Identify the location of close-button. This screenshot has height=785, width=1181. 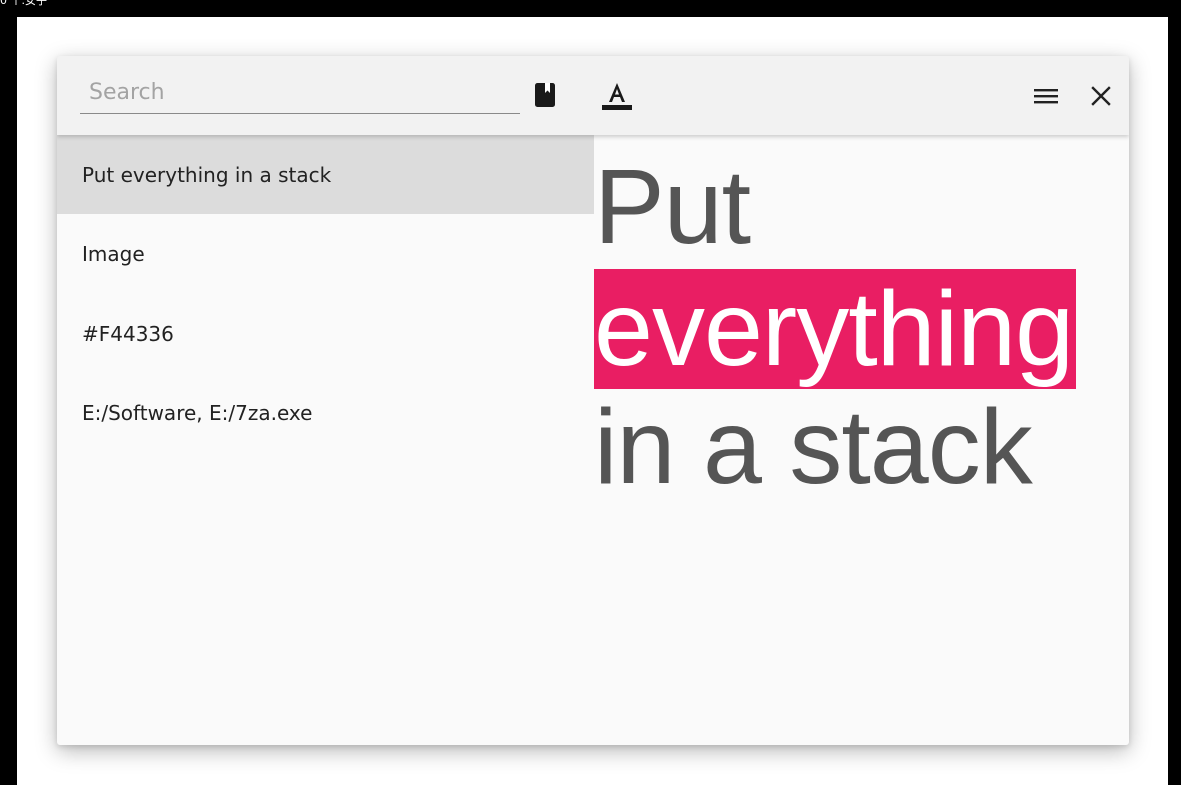
(1101, 96).